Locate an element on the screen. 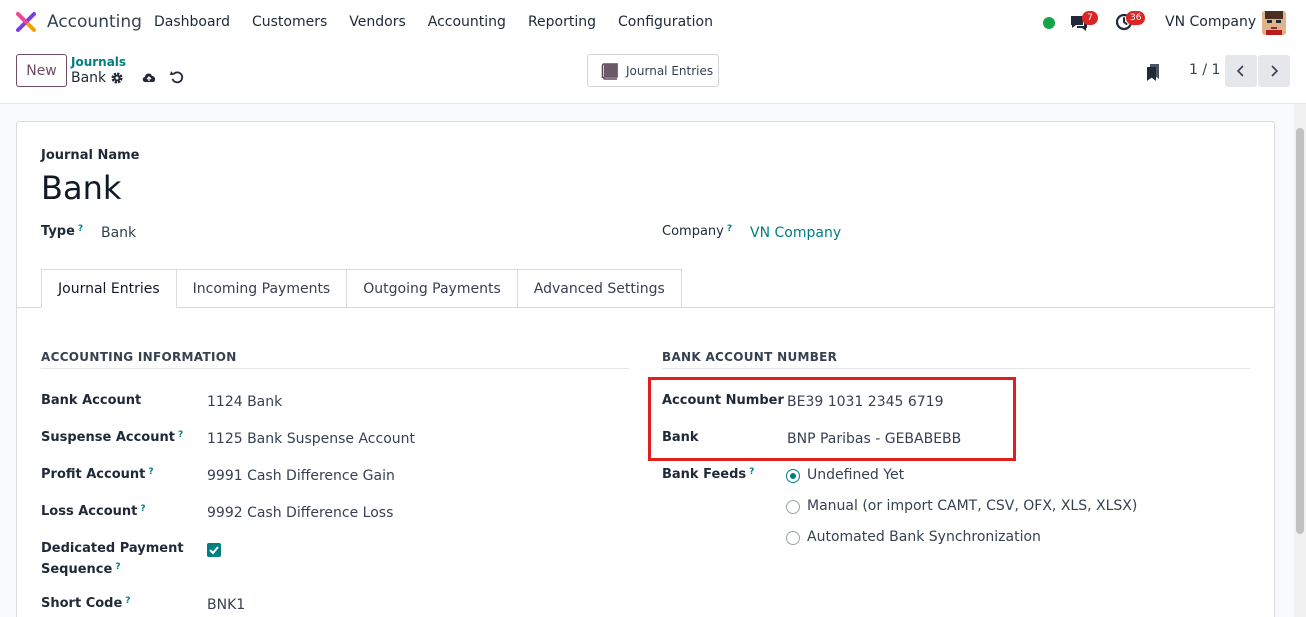  breadcrumb-journals: Journals is located at coordinates (98, 62).